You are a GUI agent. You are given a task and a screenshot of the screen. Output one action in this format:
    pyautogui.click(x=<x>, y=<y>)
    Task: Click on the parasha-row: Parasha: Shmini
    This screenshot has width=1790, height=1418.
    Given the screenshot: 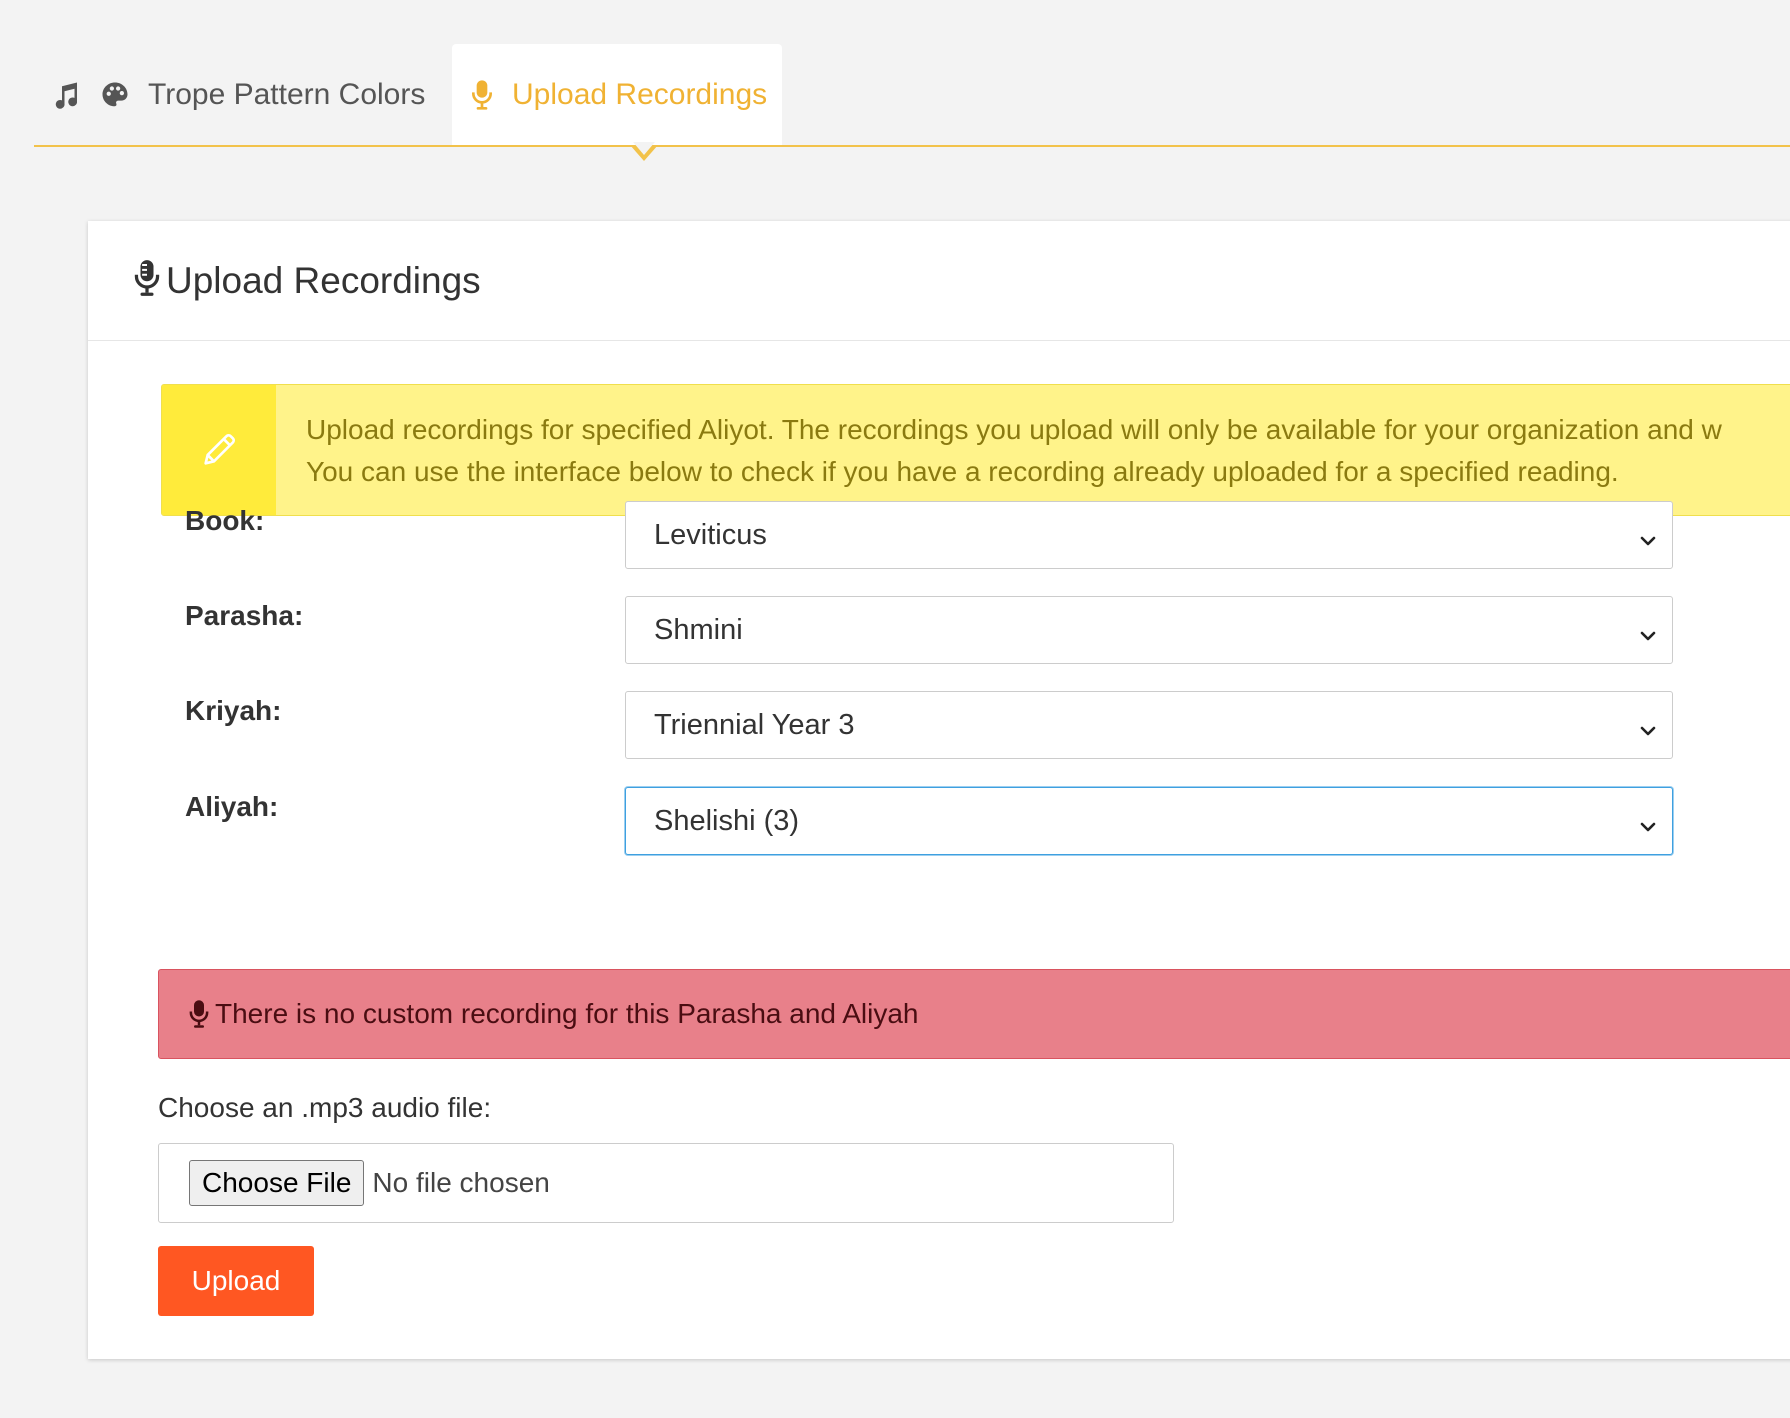 What is the action you would take?
    pyautogui.click(x=975, y=630)
    